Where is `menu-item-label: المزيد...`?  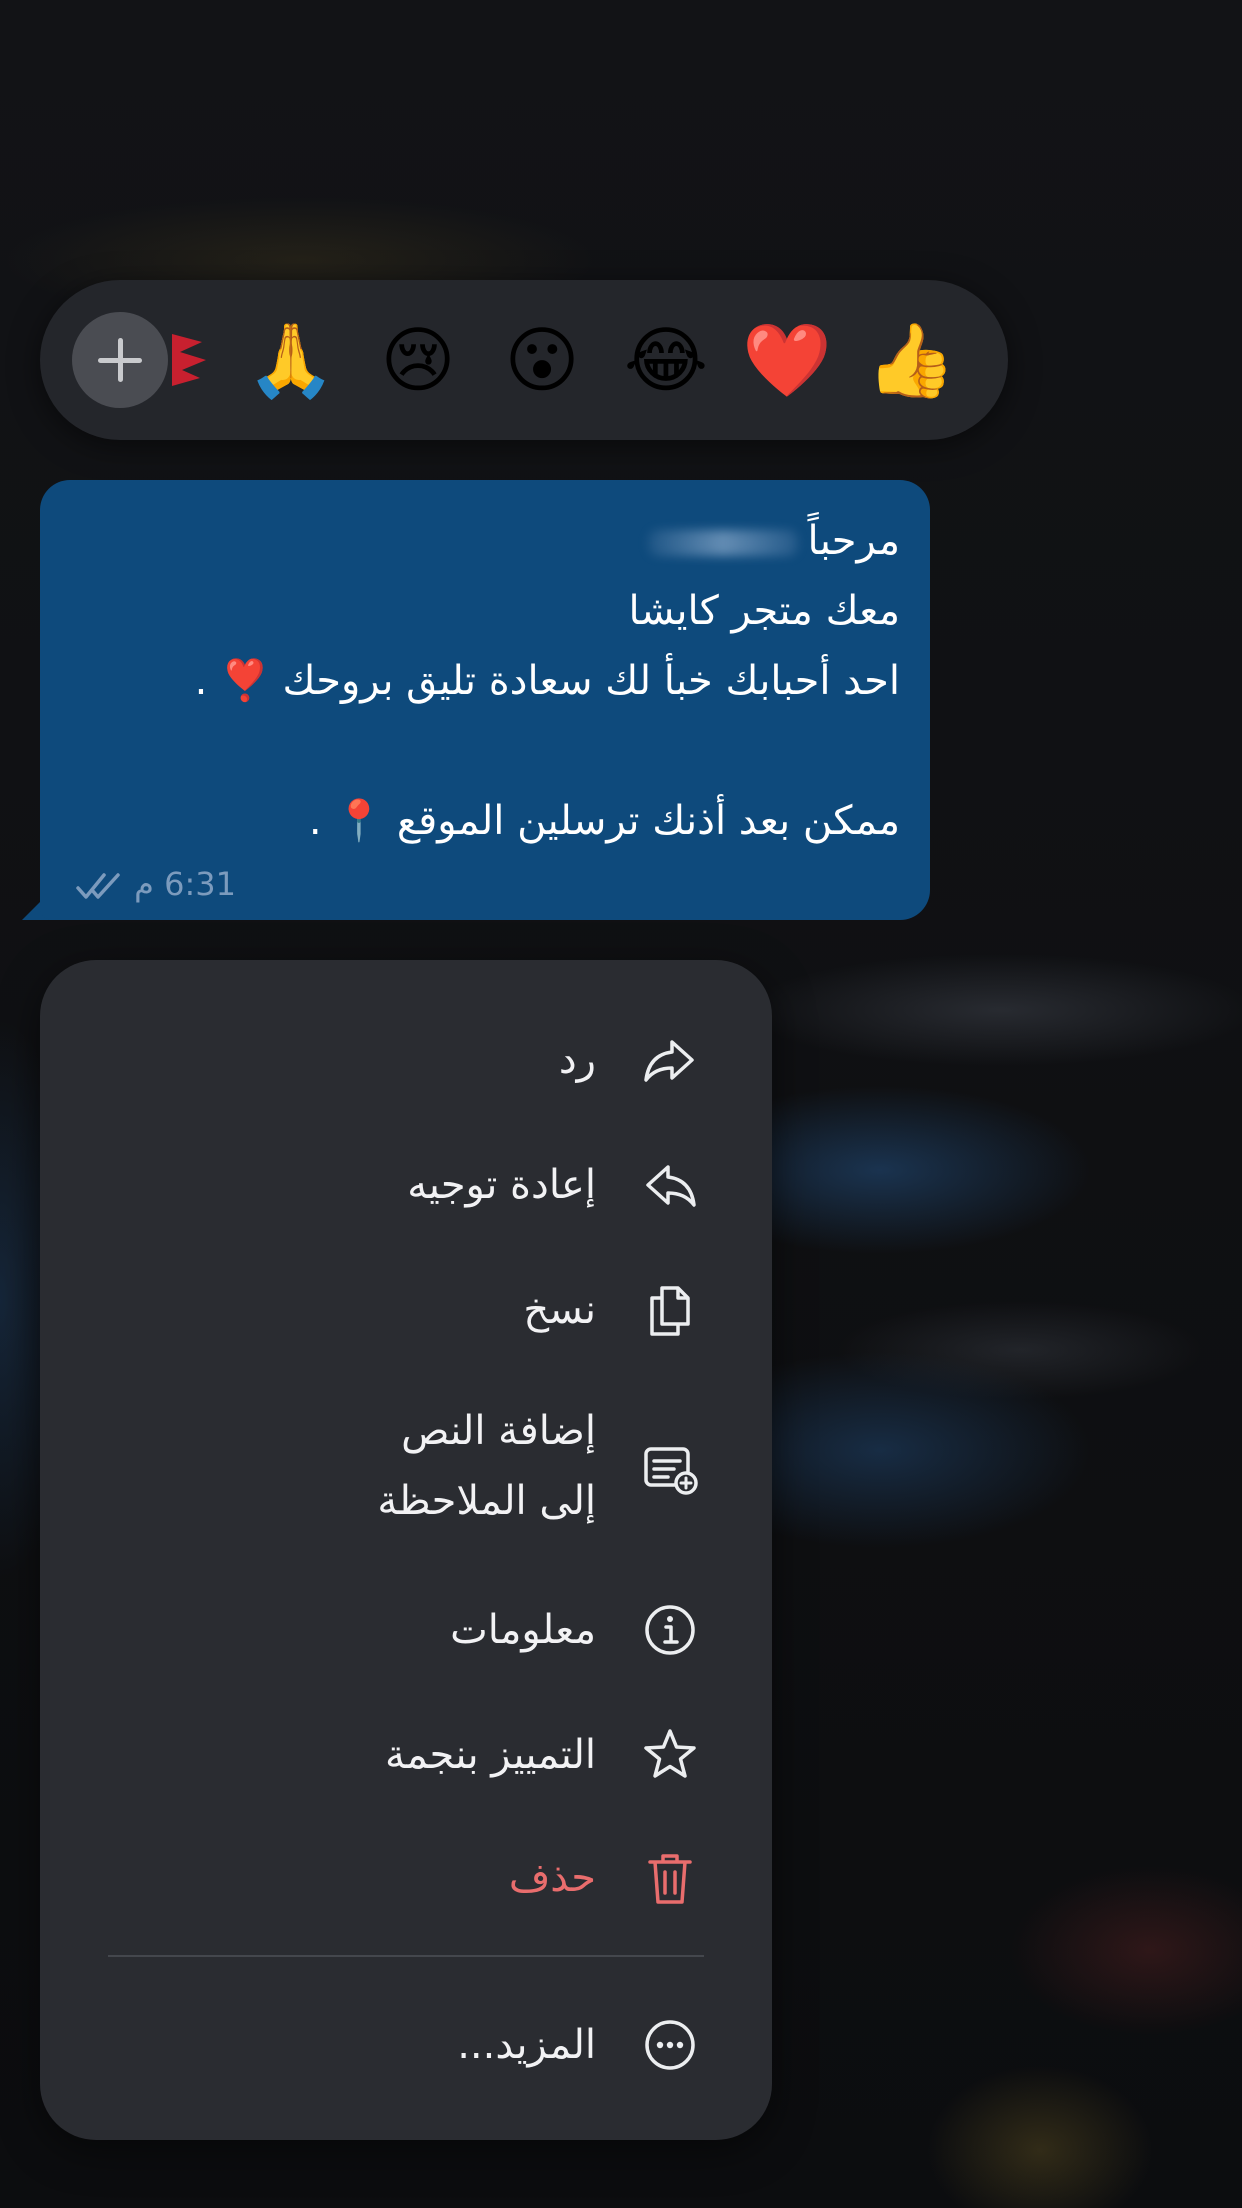 menu-item-label: المزيد... is located at coordinates (526, 2045).